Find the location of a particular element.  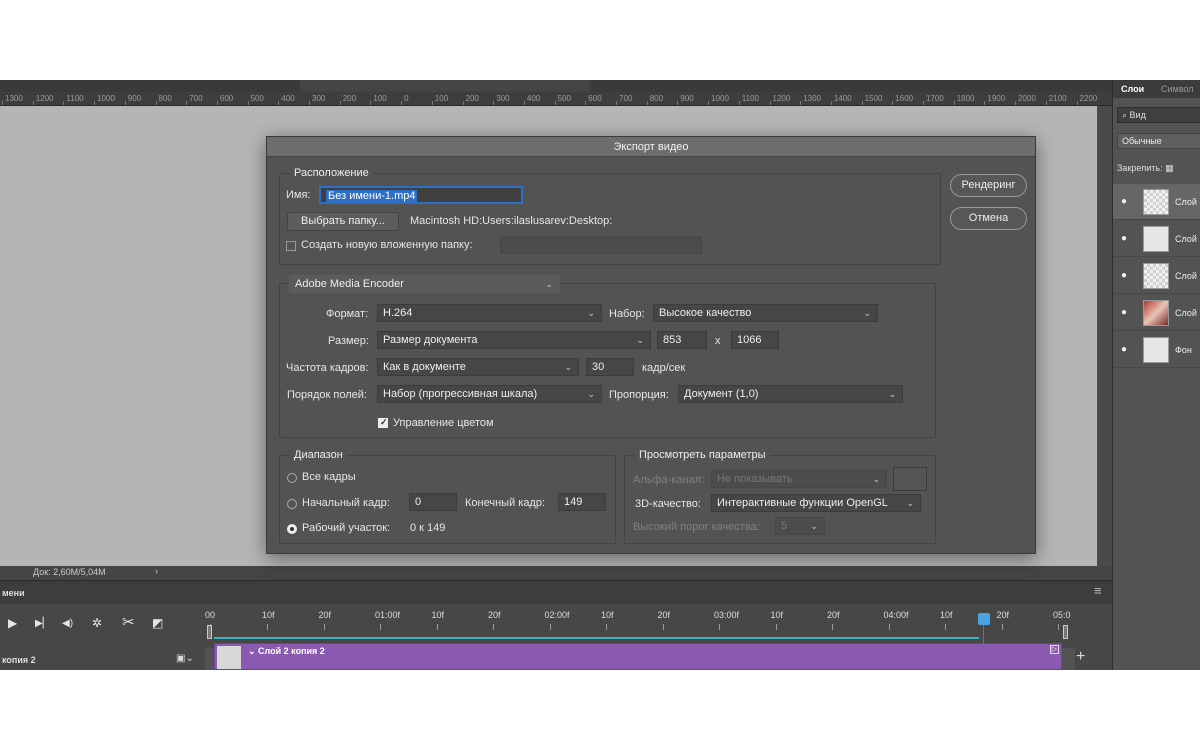

file-name-input: Без имени-1.mp4 is located at coordinates (421, 195).